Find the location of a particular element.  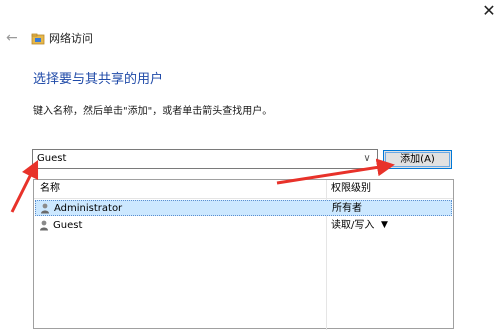

chevron-down-icon: ∨ is located at coordinates (367, 159).